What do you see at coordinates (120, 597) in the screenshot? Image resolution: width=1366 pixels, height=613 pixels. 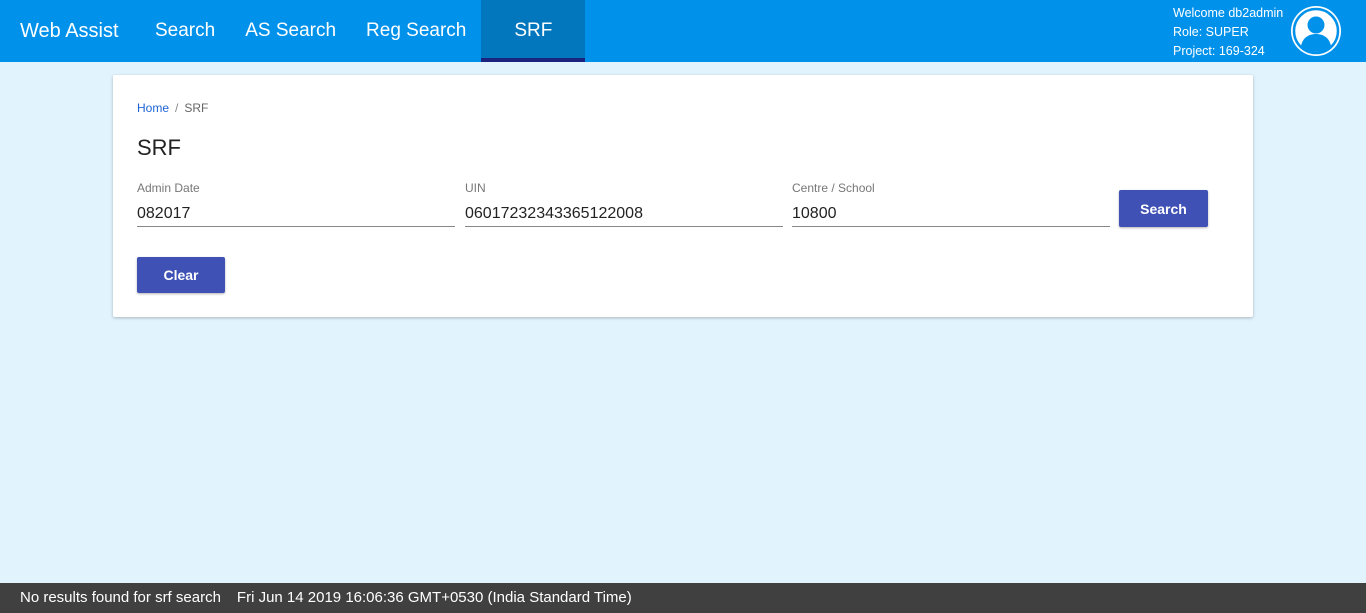 I see `status-message: No results found for srf search` at bounding box center [120, 597].